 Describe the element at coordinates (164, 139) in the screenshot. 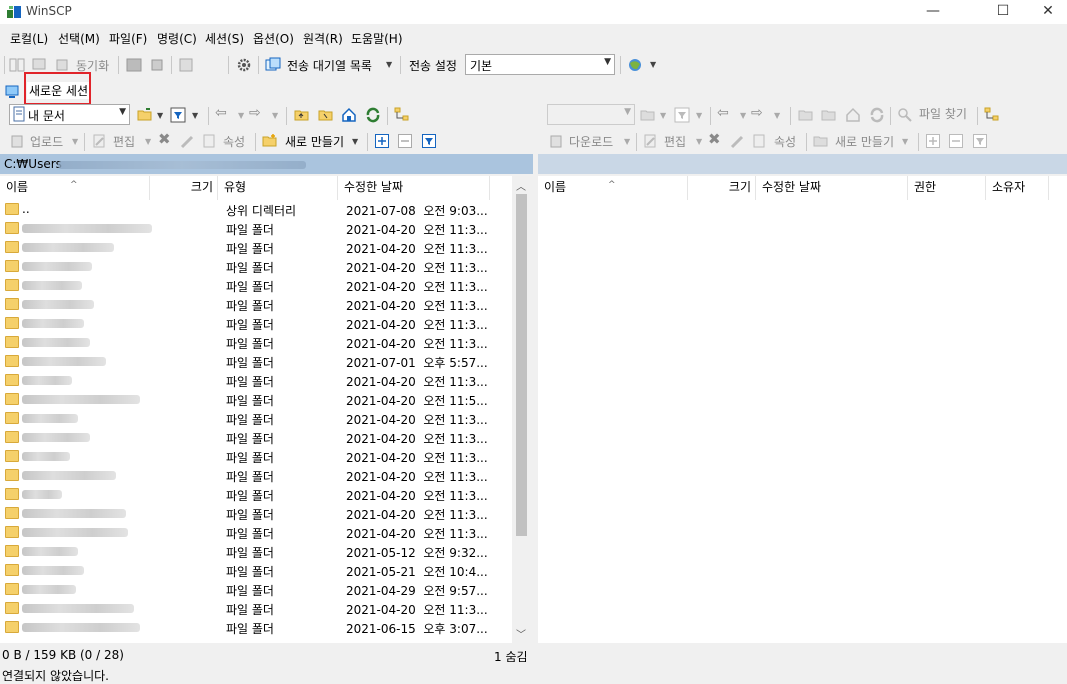

I see `delete-icon: ✖` at that location.